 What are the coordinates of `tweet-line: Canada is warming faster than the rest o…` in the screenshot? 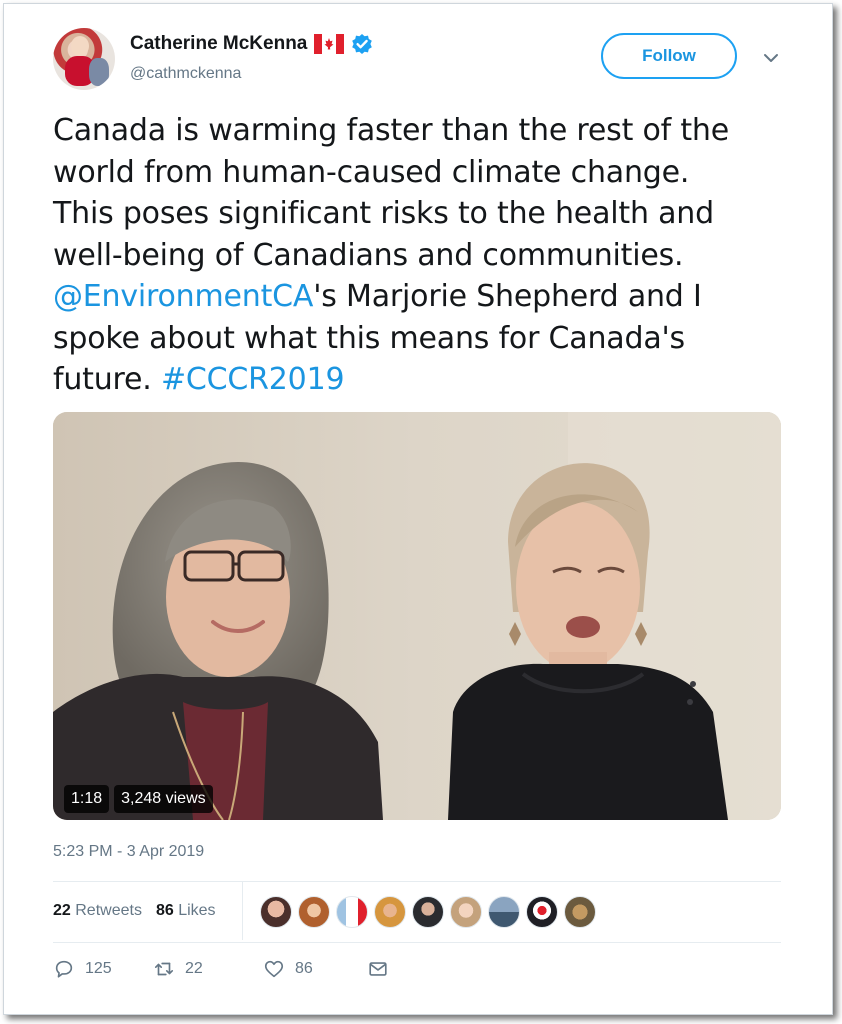 It's located at (391, 130).